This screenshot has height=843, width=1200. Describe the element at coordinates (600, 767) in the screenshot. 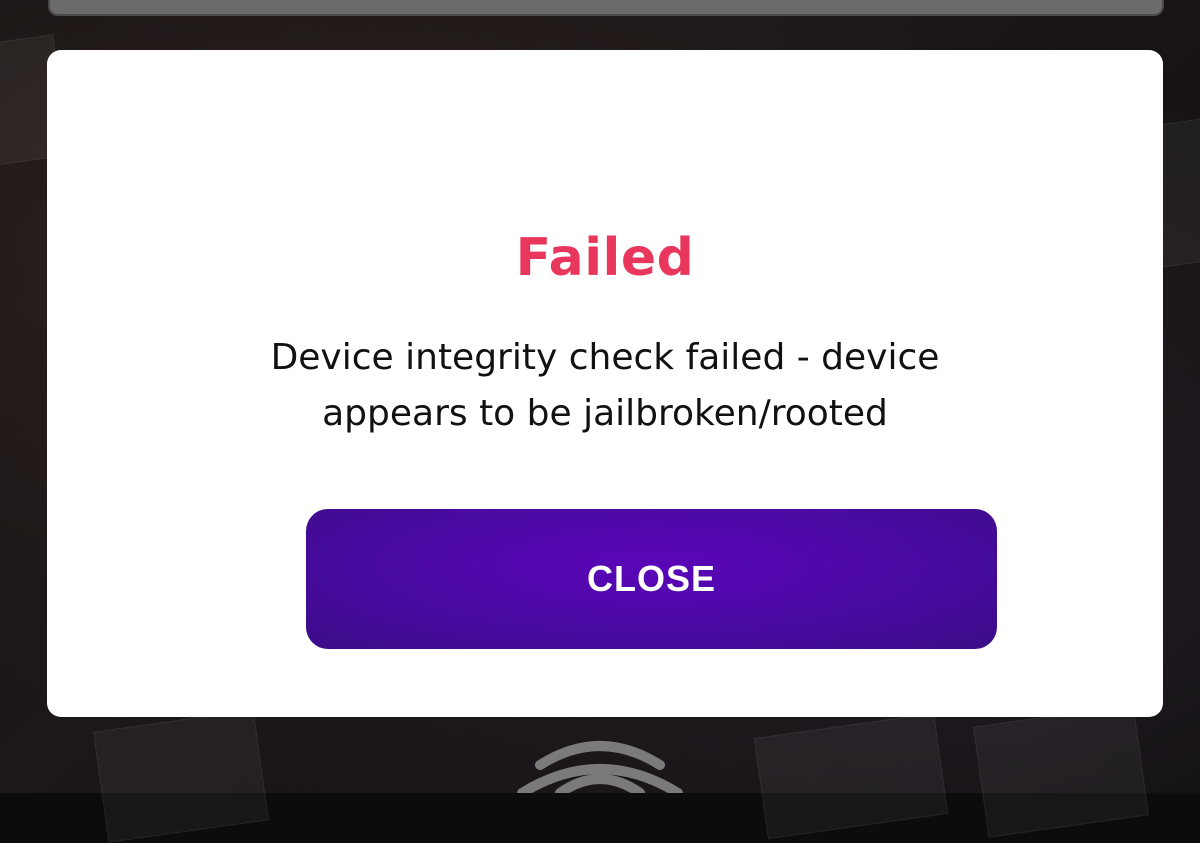

I see `fingerprint-icon` at that location.